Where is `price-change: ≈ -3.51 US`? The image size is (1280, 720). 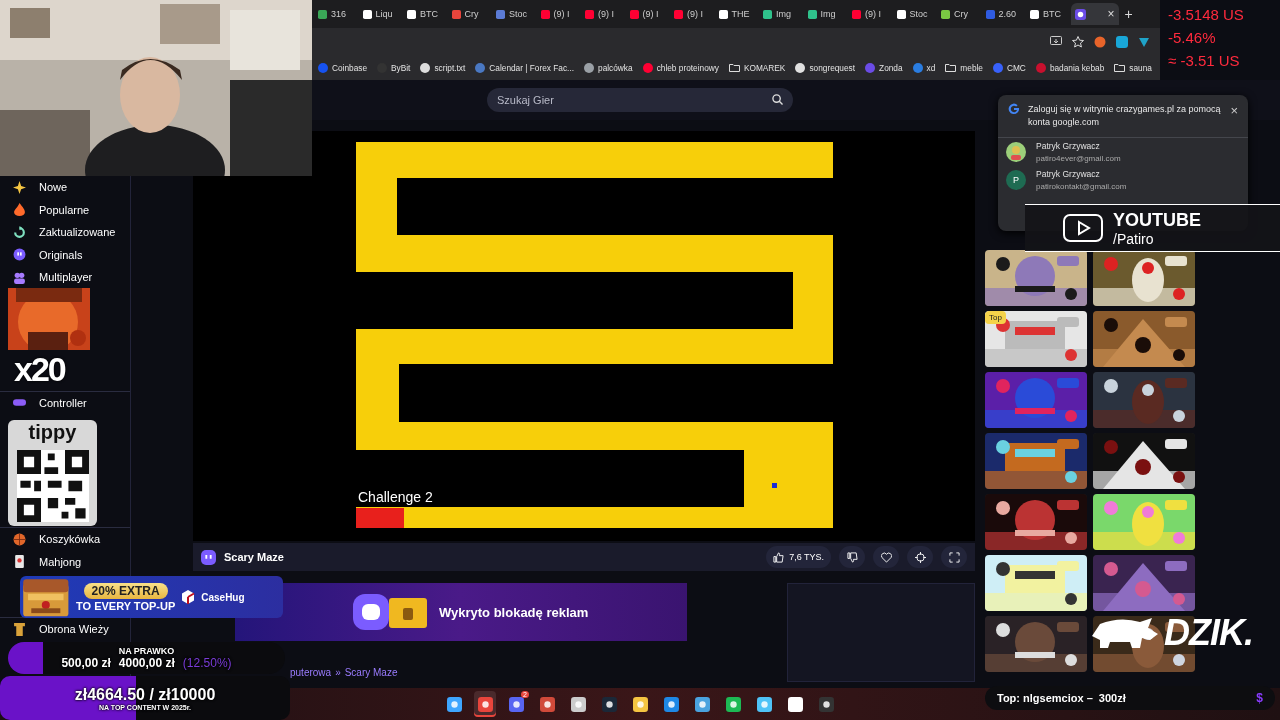
price-change: ≈ -3.51 US is located at coordinates (1204, 60).